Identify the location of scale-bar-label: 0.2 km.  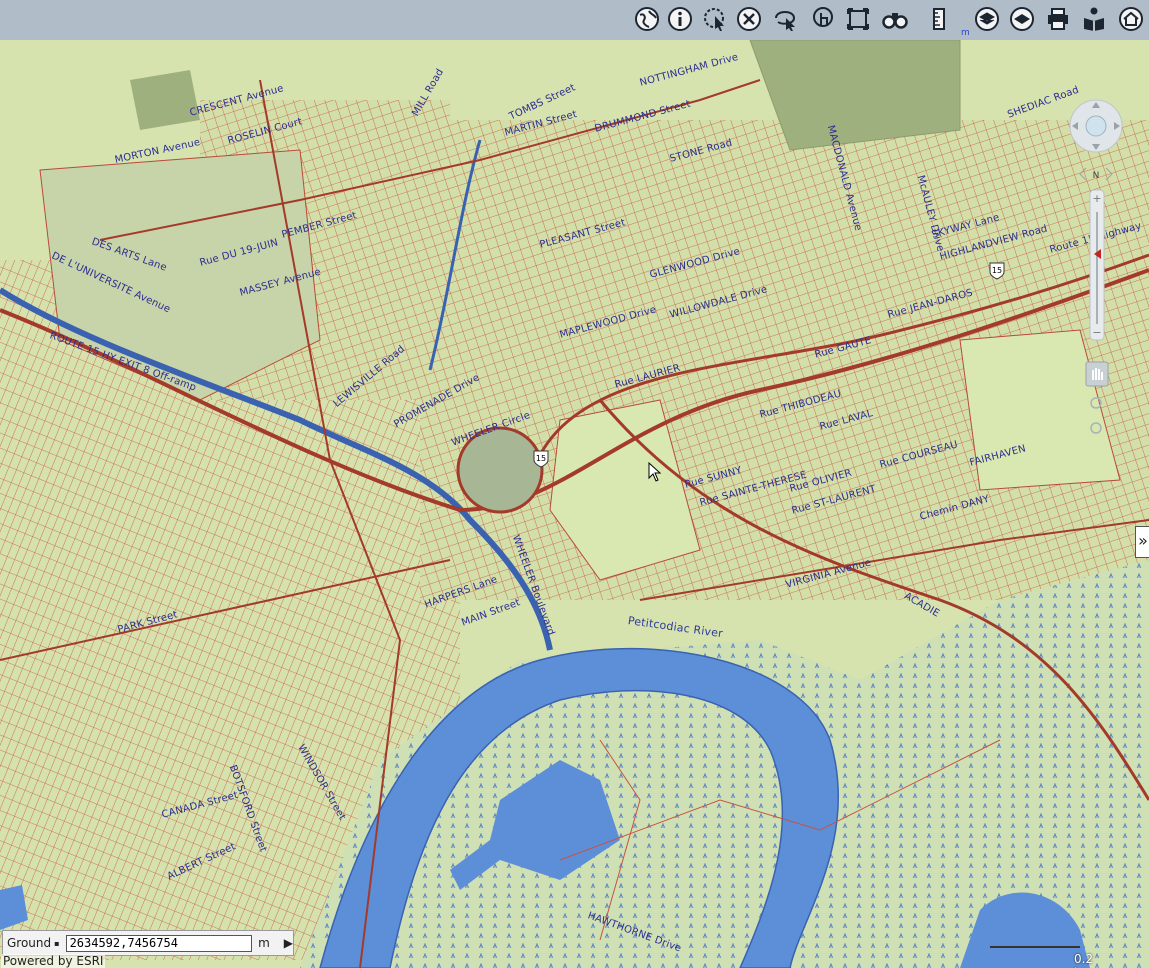
(1084, 960).